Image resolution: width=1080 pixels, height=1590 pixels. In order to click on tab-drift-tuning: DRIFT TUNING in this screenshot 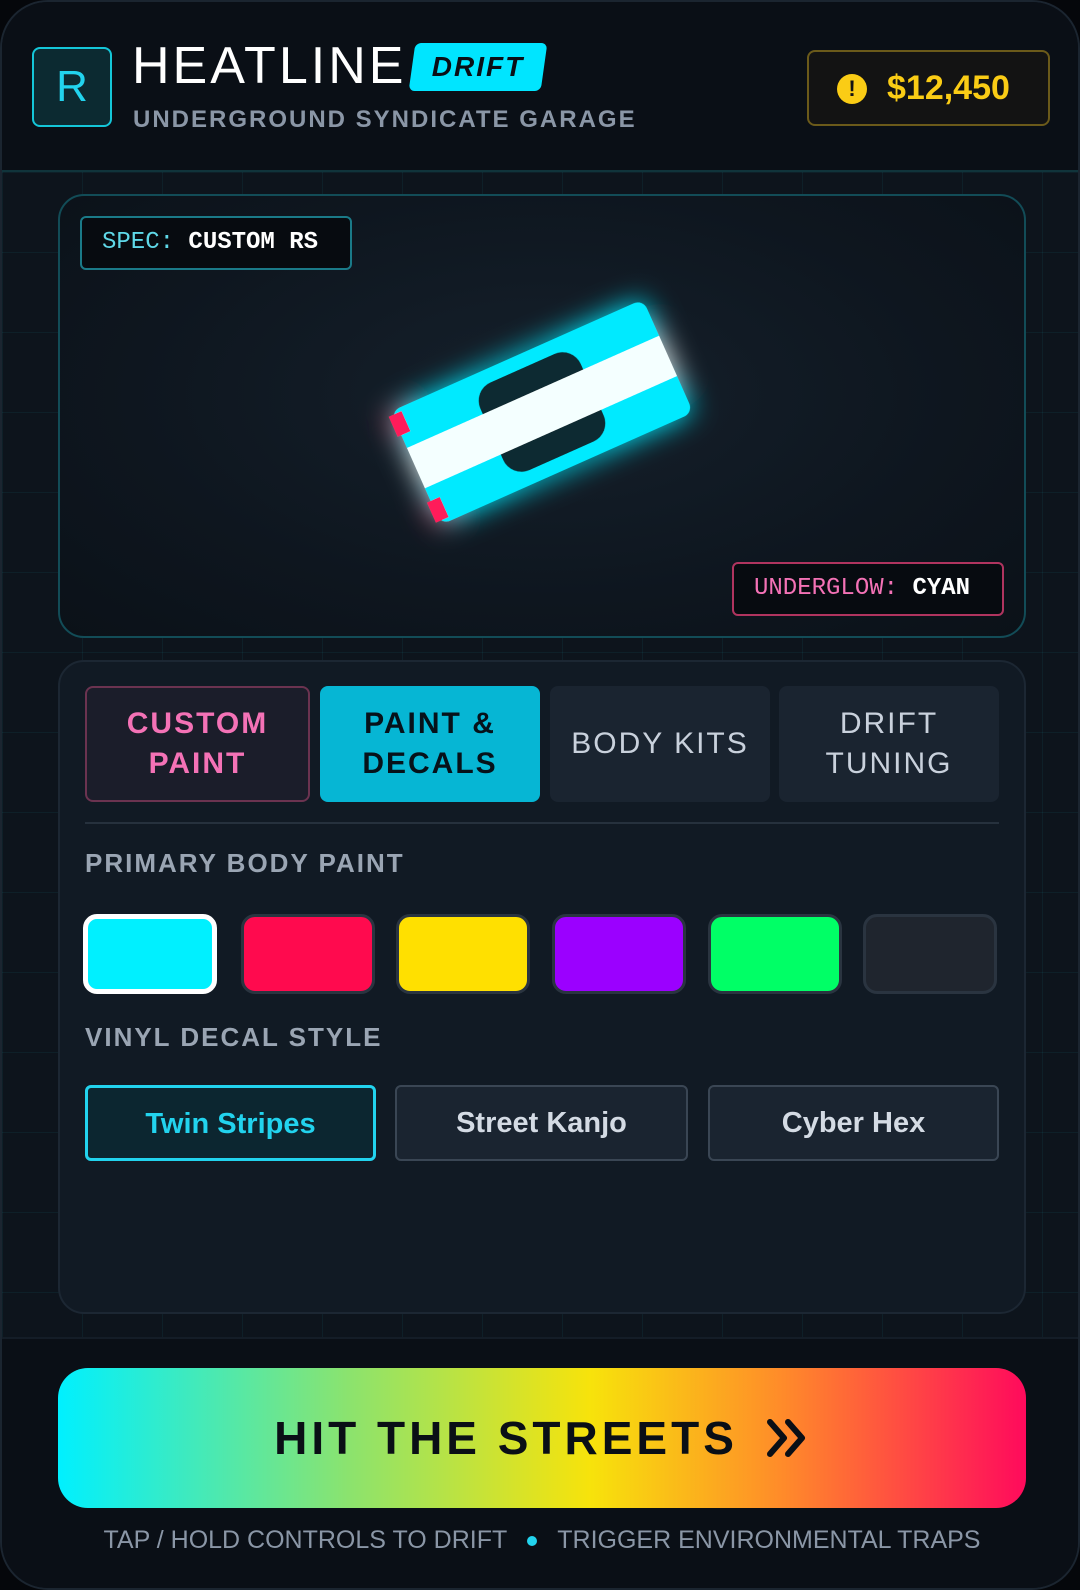, I will do `click(889, 744)`.